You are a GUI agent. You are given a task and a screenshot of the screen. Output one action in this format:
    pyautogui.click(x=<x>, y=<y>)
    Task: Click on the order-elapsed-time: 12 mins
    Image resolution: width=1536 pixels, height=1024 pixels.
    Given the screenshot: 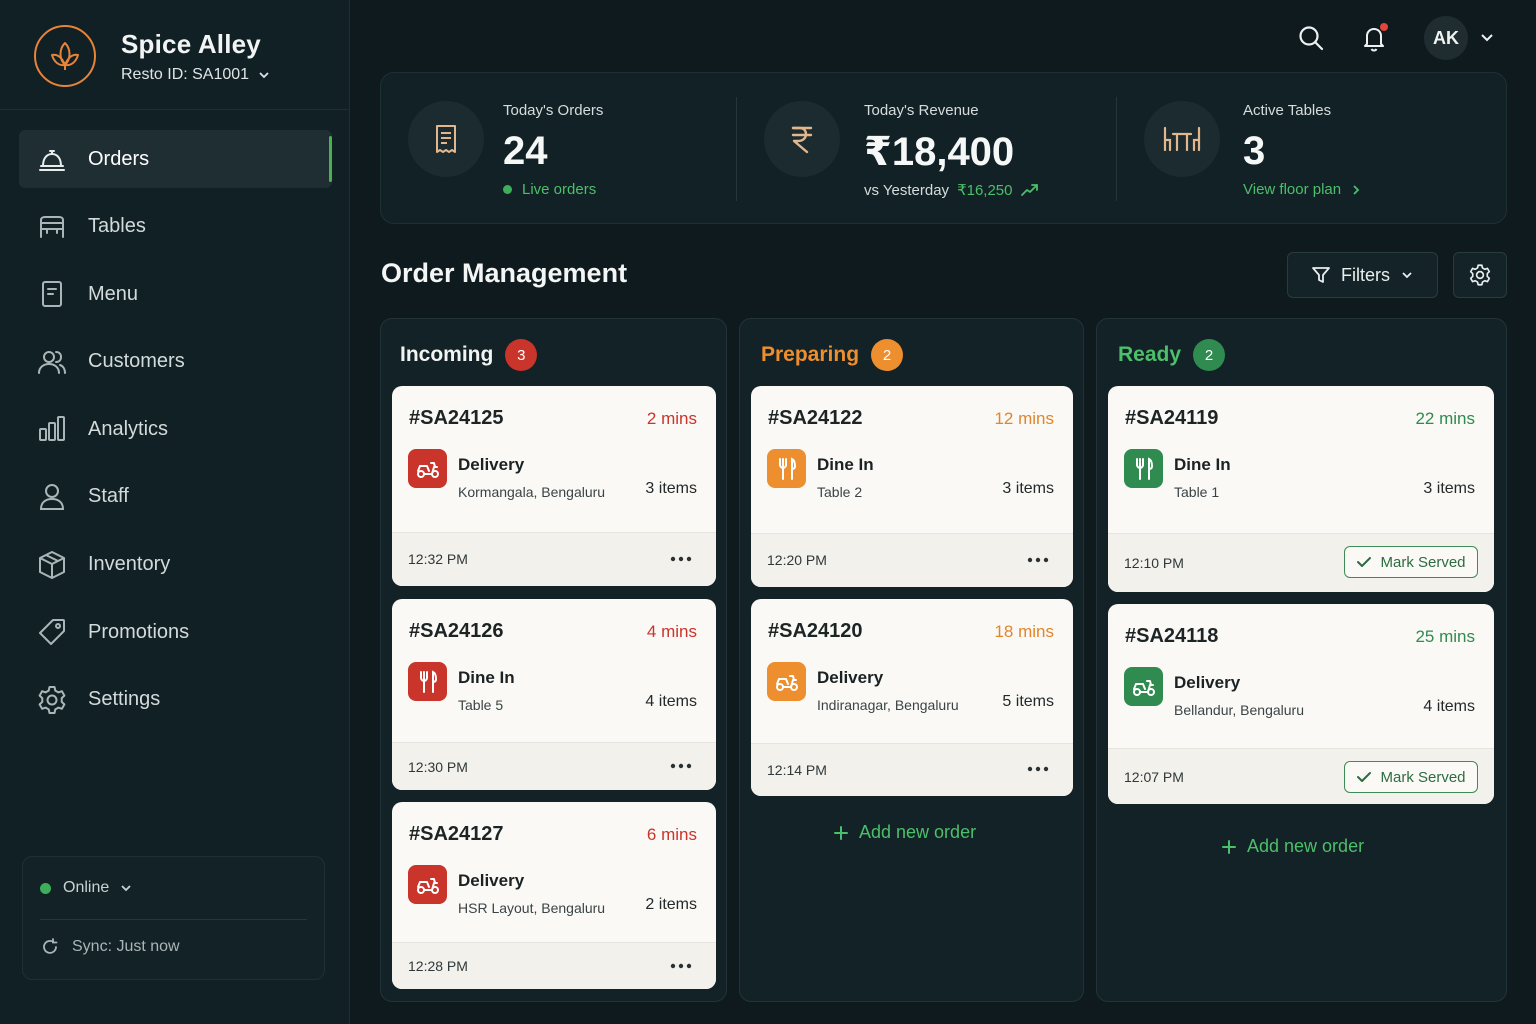 What is the action you would take?
    pyautogui.click(x=1024, y=418)
    